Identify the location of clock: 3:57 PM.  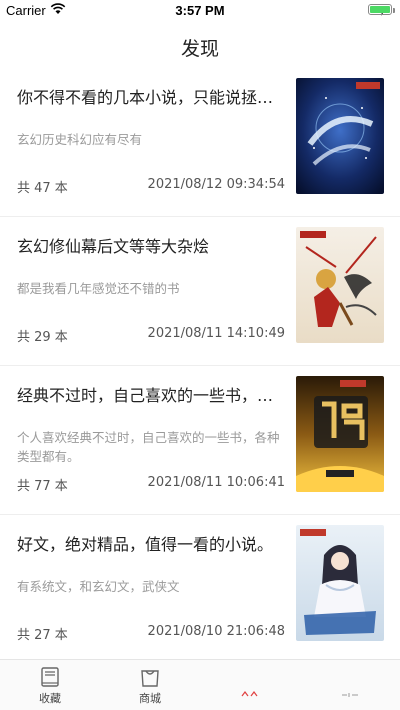
(200, 10).